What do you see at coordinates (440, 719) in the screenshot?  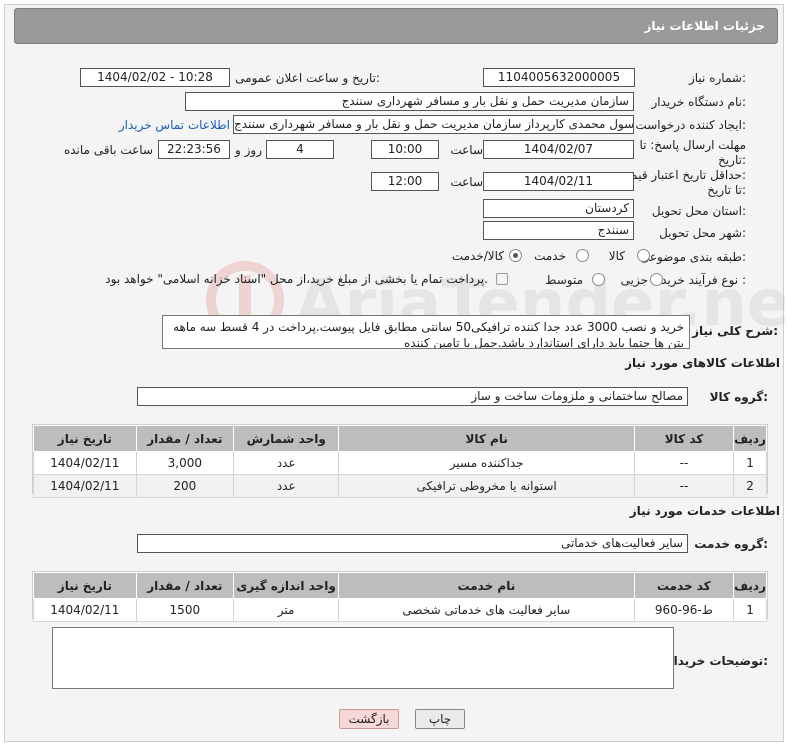 I see `print-button: چاپ` at bounding box center [440, 719].